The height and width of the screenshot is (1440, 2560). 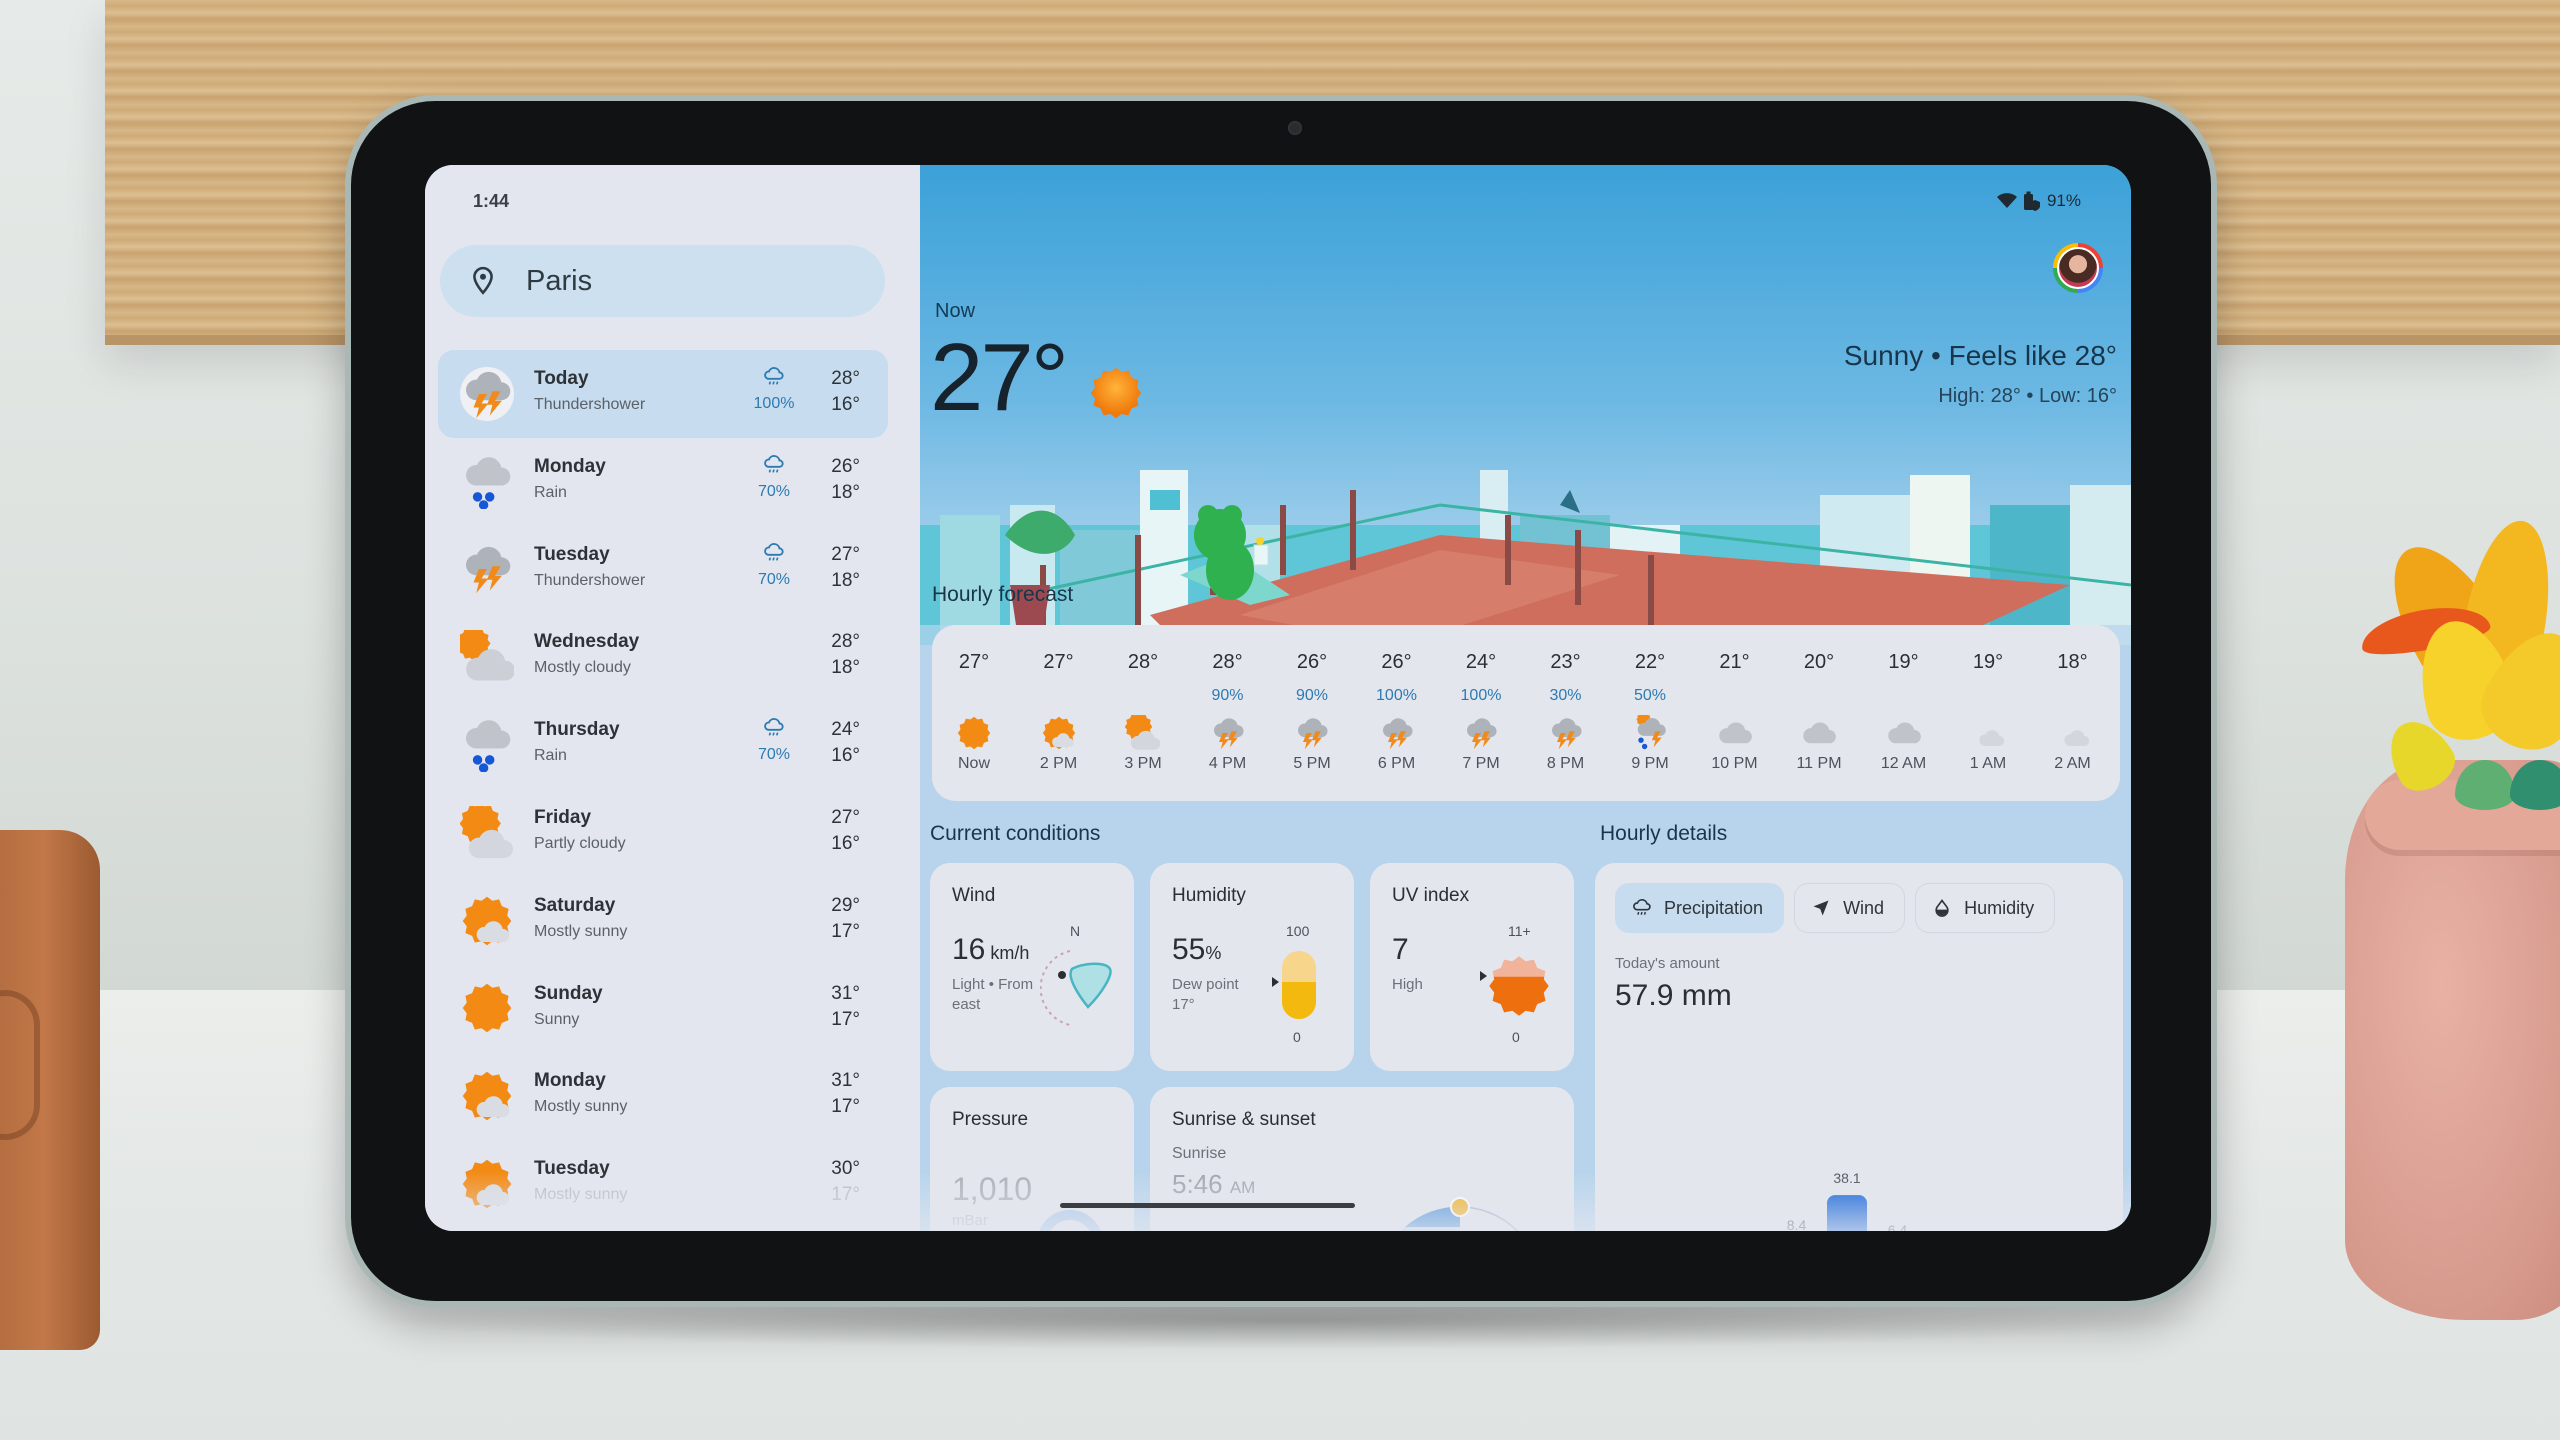 What do you see at coordinates (586, 654) in the screenshot?
I see `day-text: Wednesday Mostly cloudy` at bounding box center [586, 654].